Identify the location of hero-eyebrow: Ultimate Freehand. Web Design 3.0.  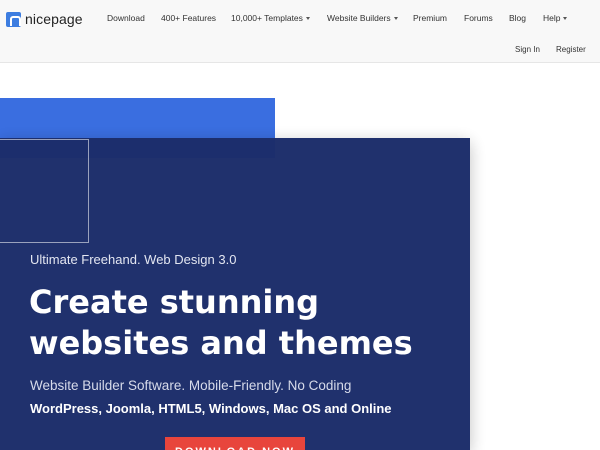
(133, 259).